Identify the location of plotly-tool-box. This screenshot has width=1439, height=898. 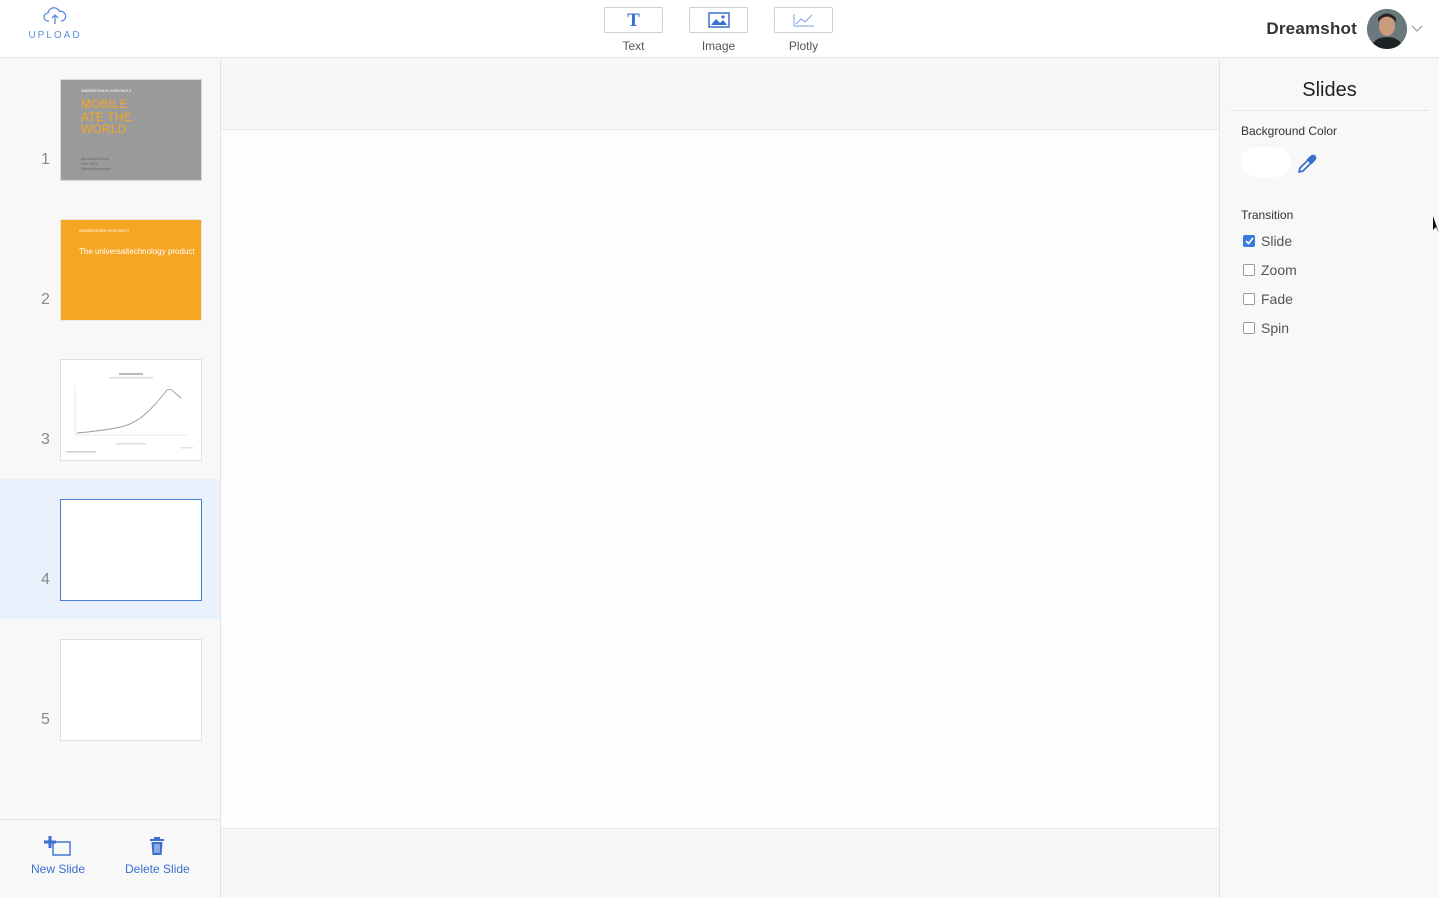
(803, 20).